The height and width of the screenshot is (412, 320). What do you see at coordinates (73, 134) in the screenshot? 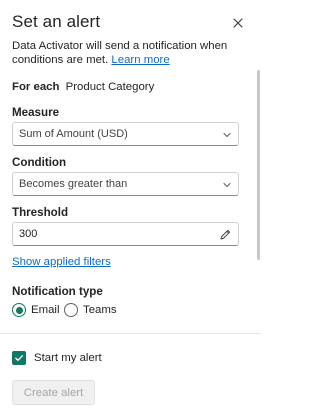
I see `measure-value: Sum of Amount (USD)` at bounding box center [73, 134].